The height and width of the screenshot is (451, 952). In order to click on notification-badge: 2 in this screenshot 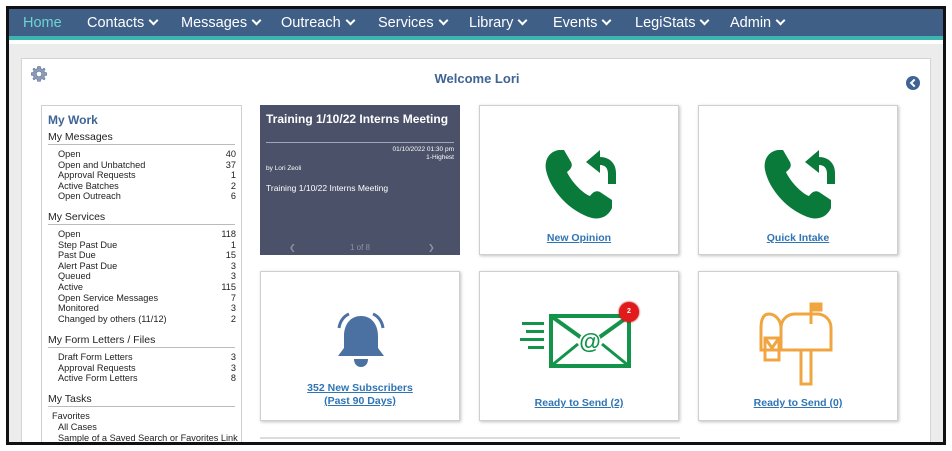, I will do `click(629, 312)`.